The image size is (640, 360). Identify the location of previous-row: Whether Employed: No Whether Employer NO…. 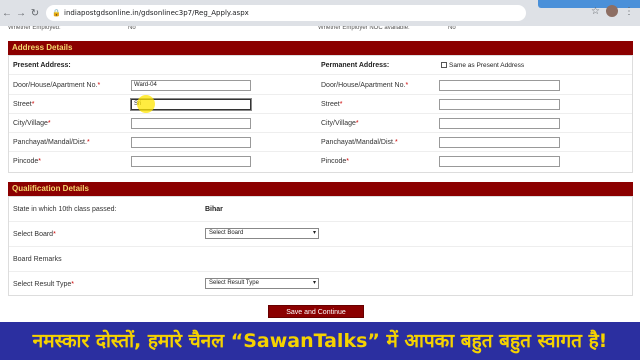
(320, 31).